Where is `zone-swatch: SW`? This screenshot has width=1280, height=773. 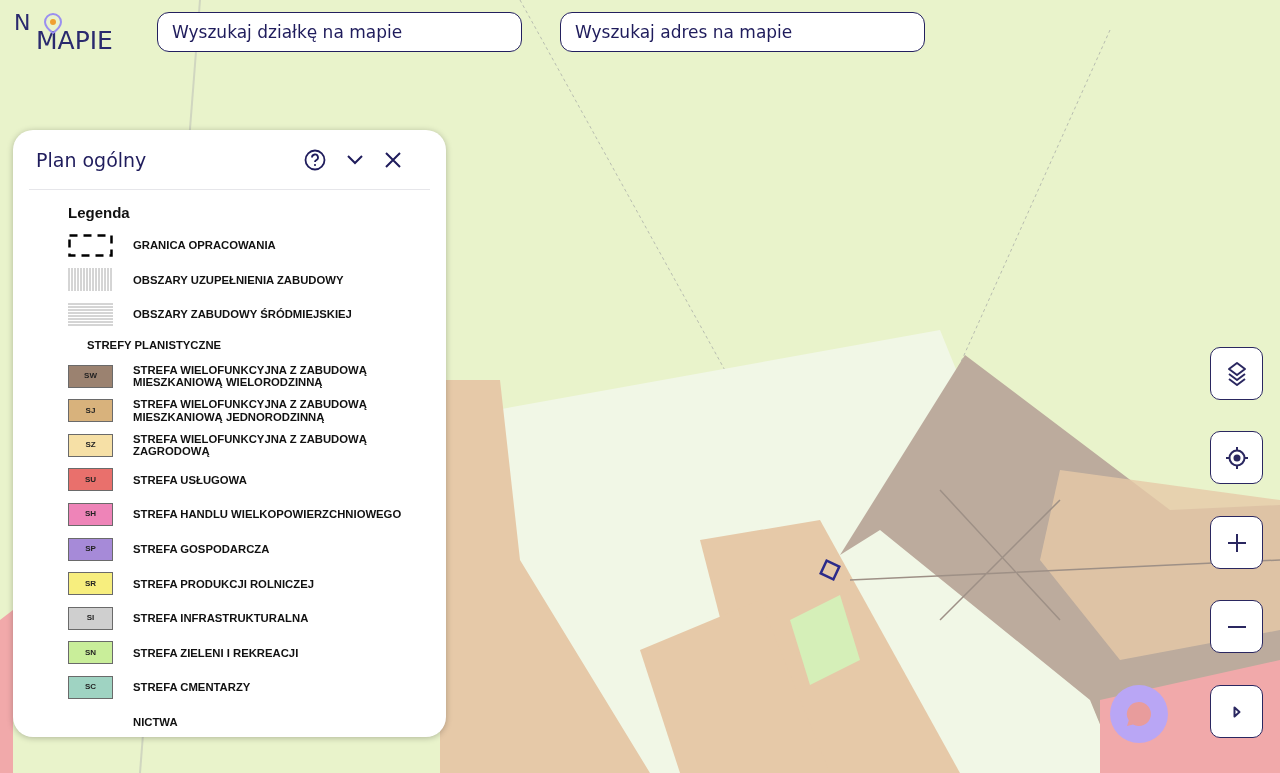 zone-swatch: SW is located at coordinates (90, 376).